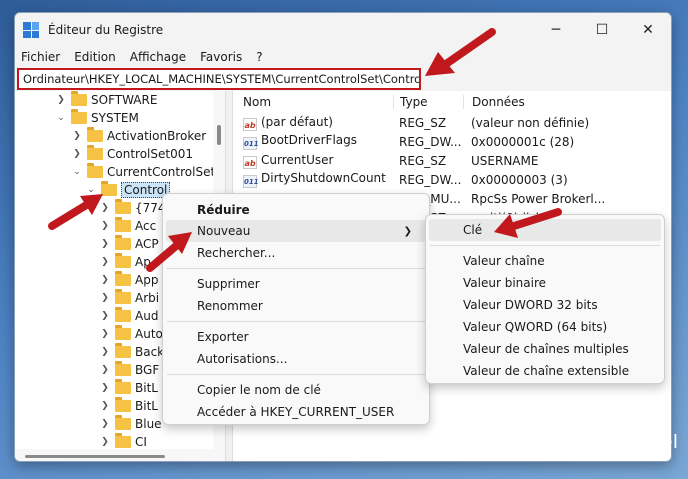 The width and height of the screenshot is (688, 479). Describe the element at coordinates (228, 284) in the screenshot. I see `menu-item-label: Supprimer` at that location.